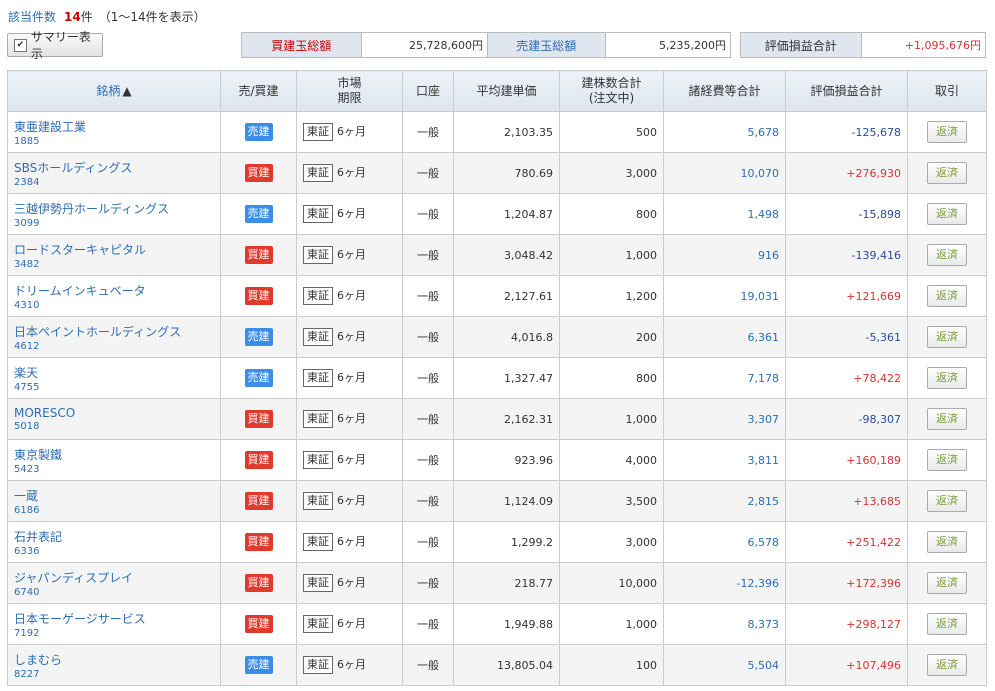  I want to click on pl-cell: +251,422, so click(846, 542).